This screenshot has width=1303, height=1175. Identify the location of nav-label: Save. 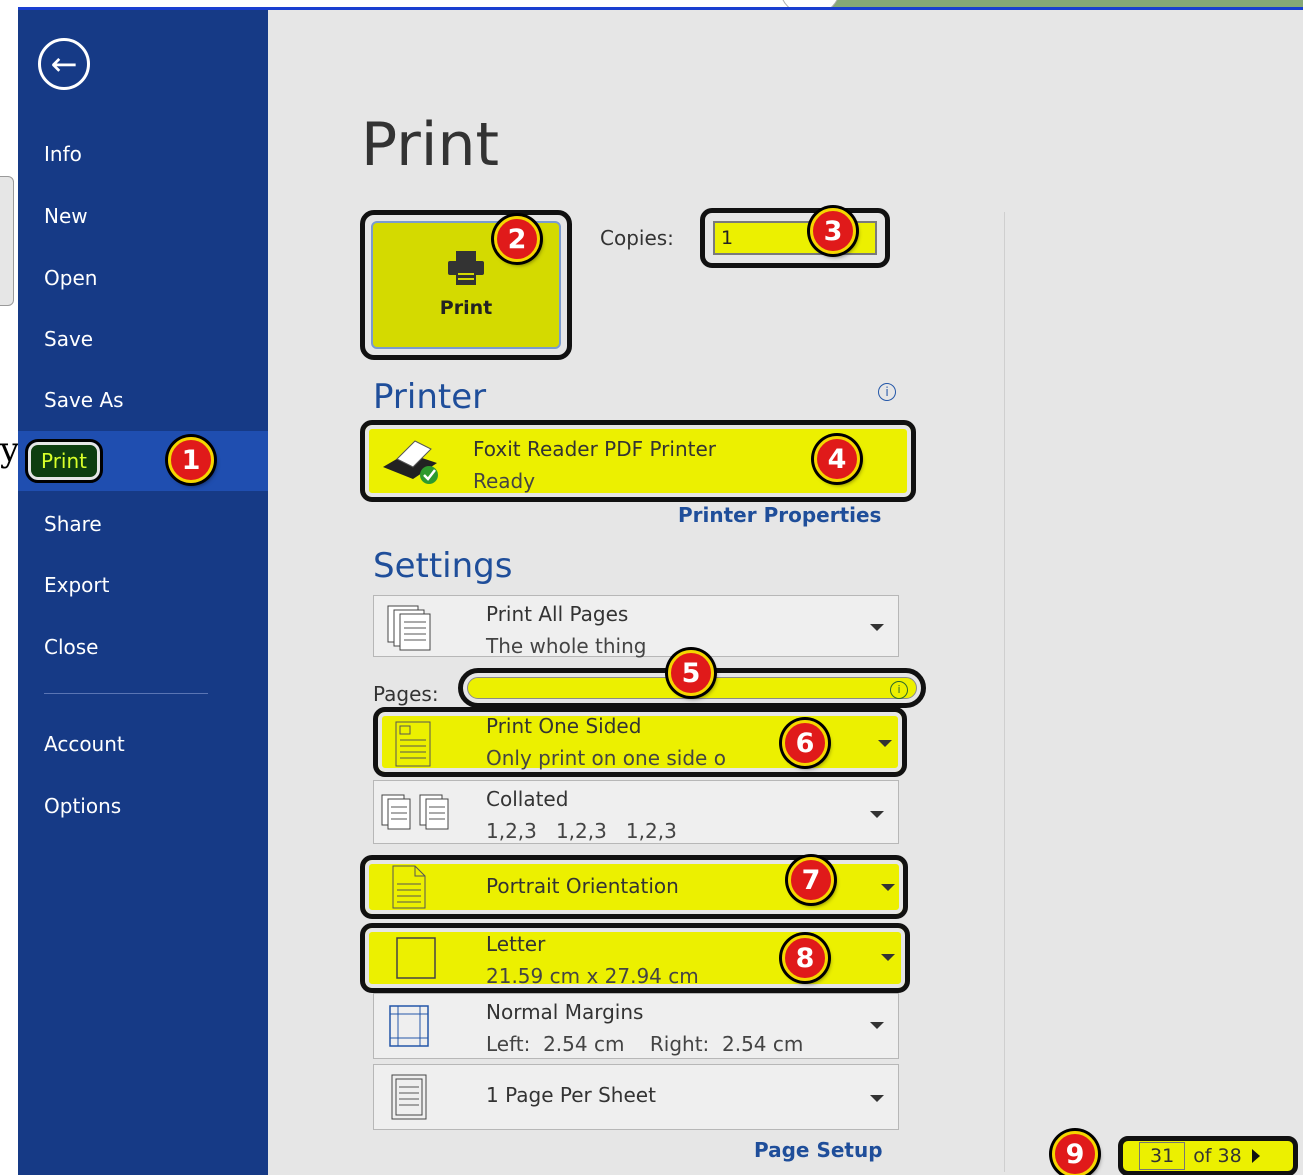
(69, 339).